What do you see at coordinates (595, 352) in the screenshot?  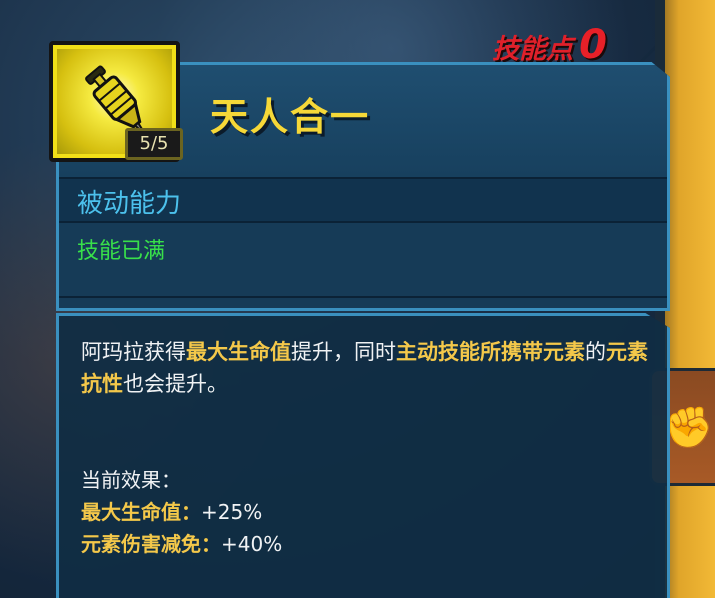 I see `description-text: 的` at bounding box center [595, 352].